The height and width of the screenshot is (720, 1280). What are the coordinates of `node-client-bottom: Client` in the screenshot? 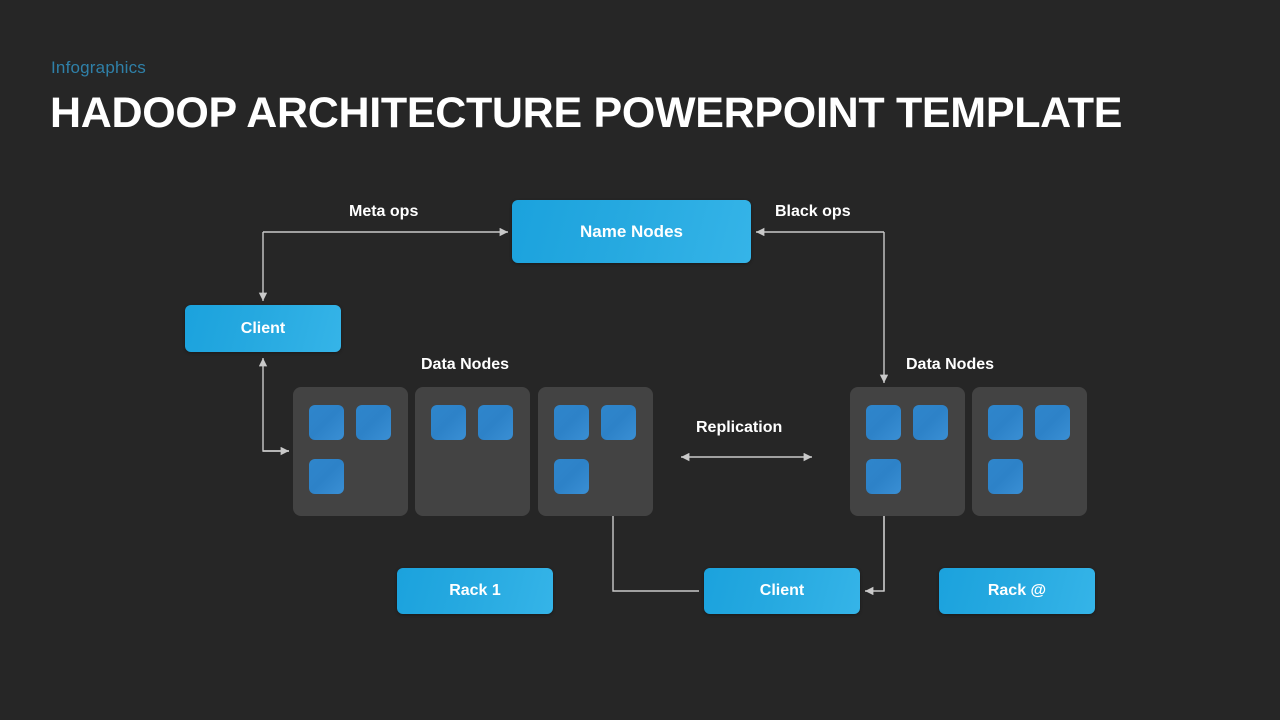 It's located at (782, 591).